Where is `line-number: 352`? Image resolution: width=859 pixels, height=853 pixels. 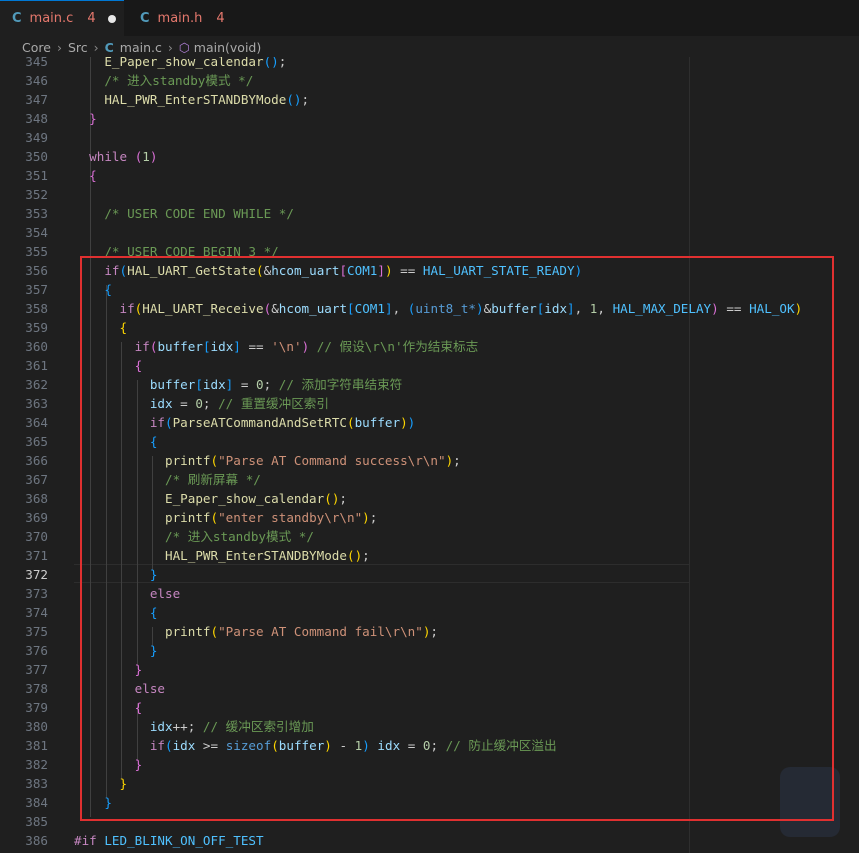
line-number: 352 is located at coordinates (36, 194).